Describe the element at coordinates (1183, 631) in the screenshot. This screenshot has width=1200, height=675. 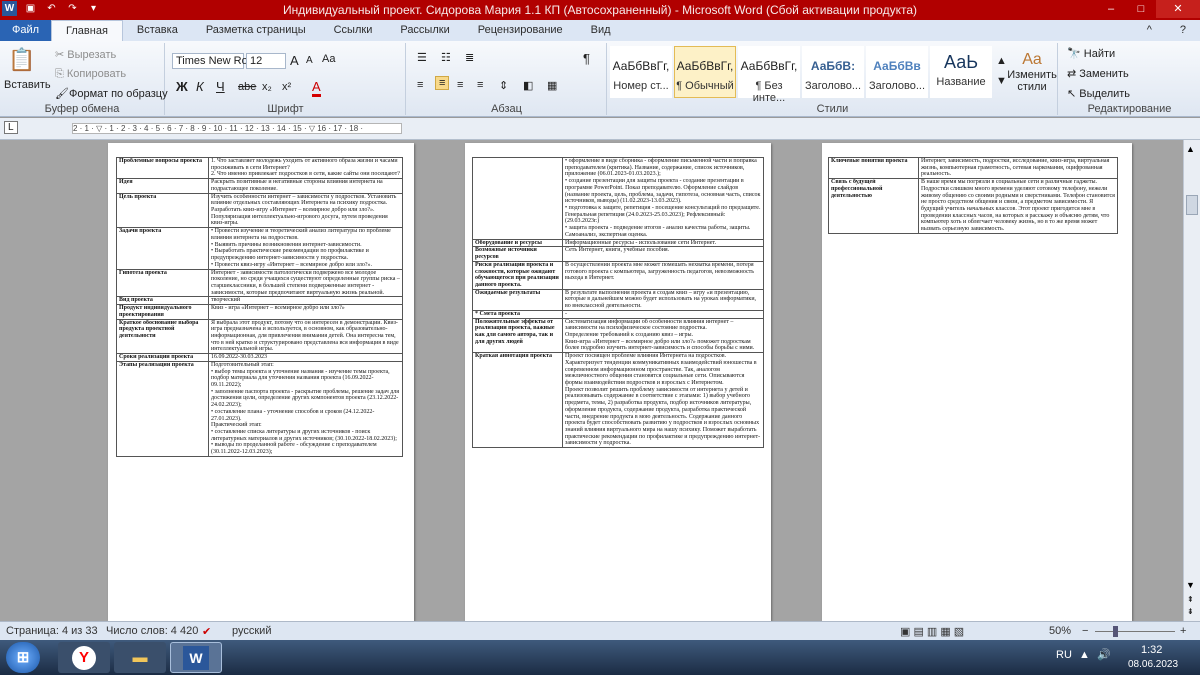
I see `zoom-in-button: +` at that location.